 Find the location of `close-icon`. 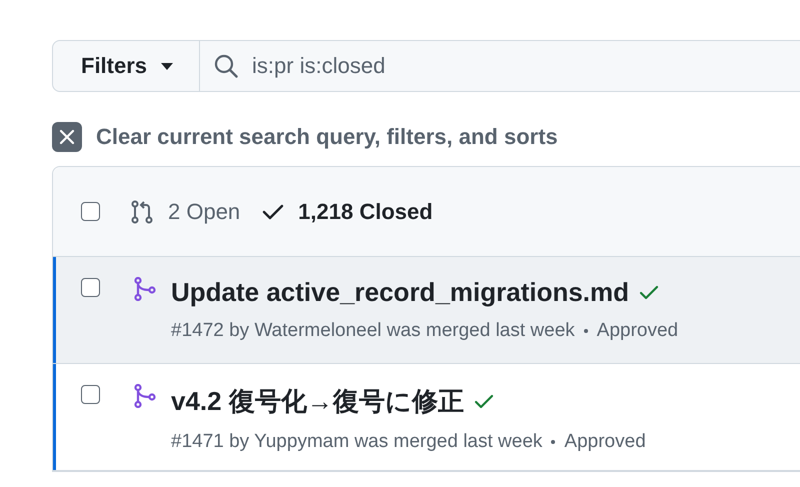

close-icon is located at coordinates (67, 137).